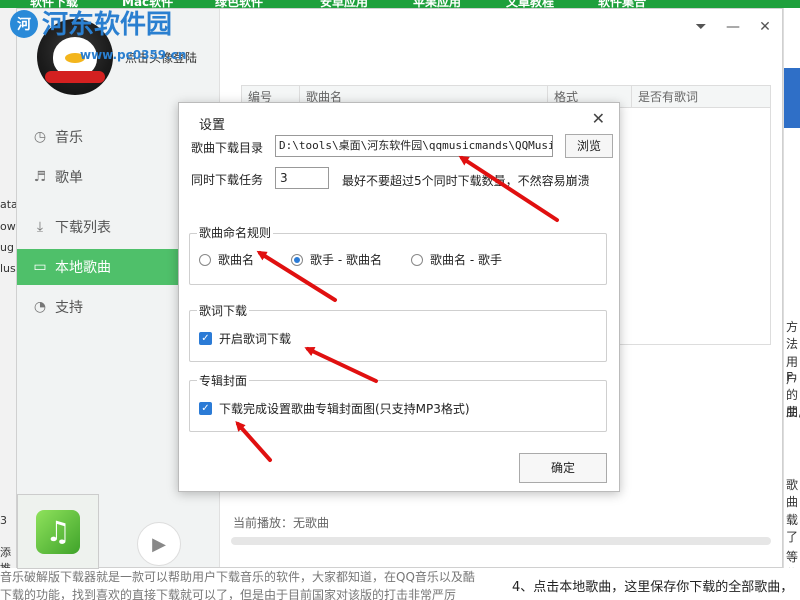 Image resolution: width=800 pixels, height=600 pixels. What do you see at coordinates (9, 304) in the screenshot?
I see `background-page-left: ata ow ug lus 3 添推` at bounding box center [9, 304].